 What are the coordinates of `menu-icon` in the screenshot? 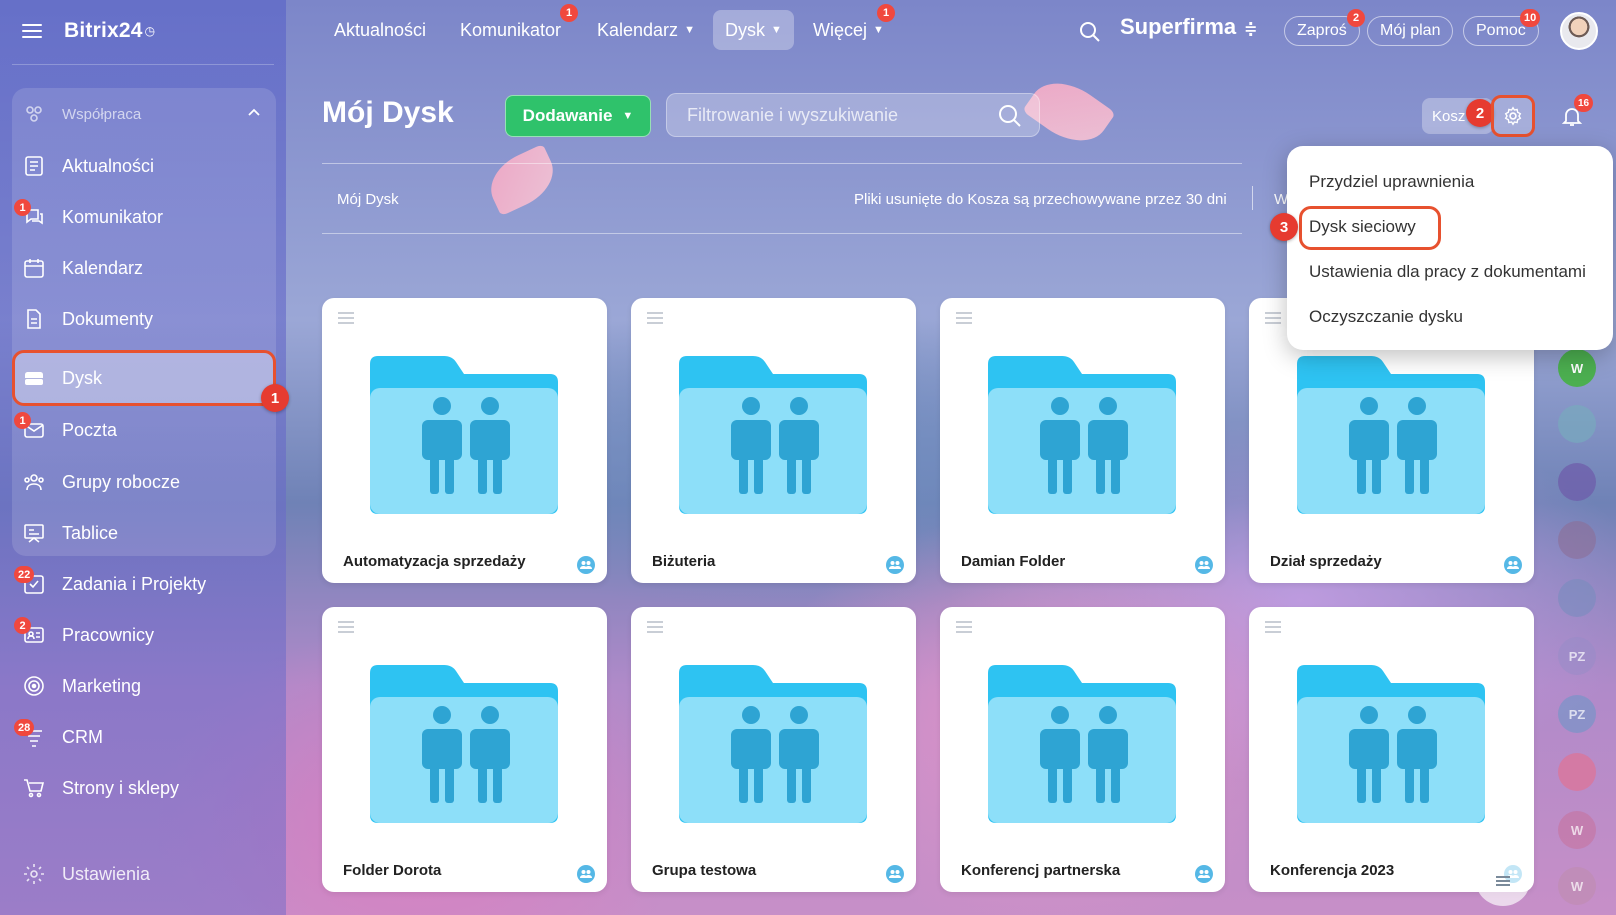 It's located at (33, 31).